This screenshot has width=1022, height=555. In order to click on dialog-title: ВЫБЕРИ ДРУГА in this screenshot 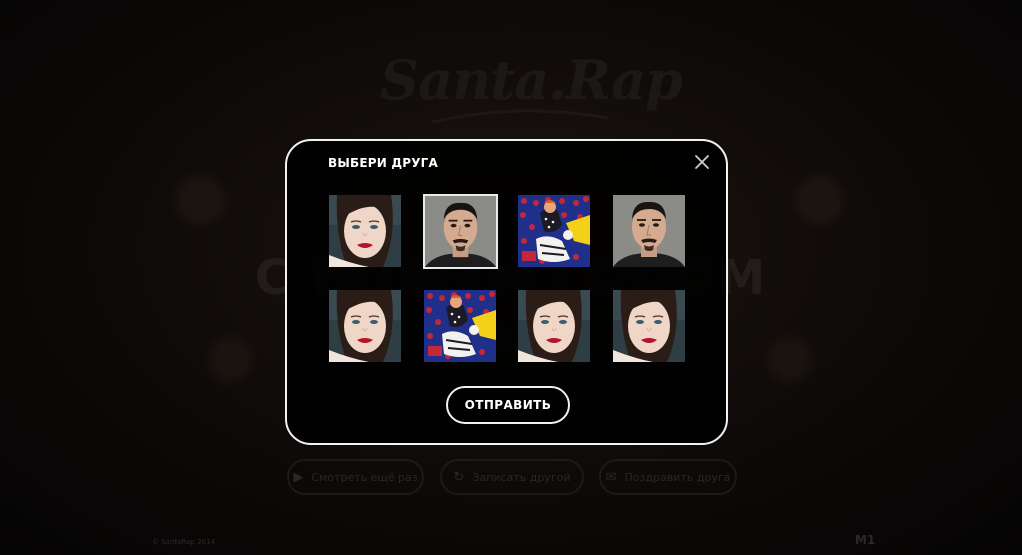, I will do `click(383, 163)`.